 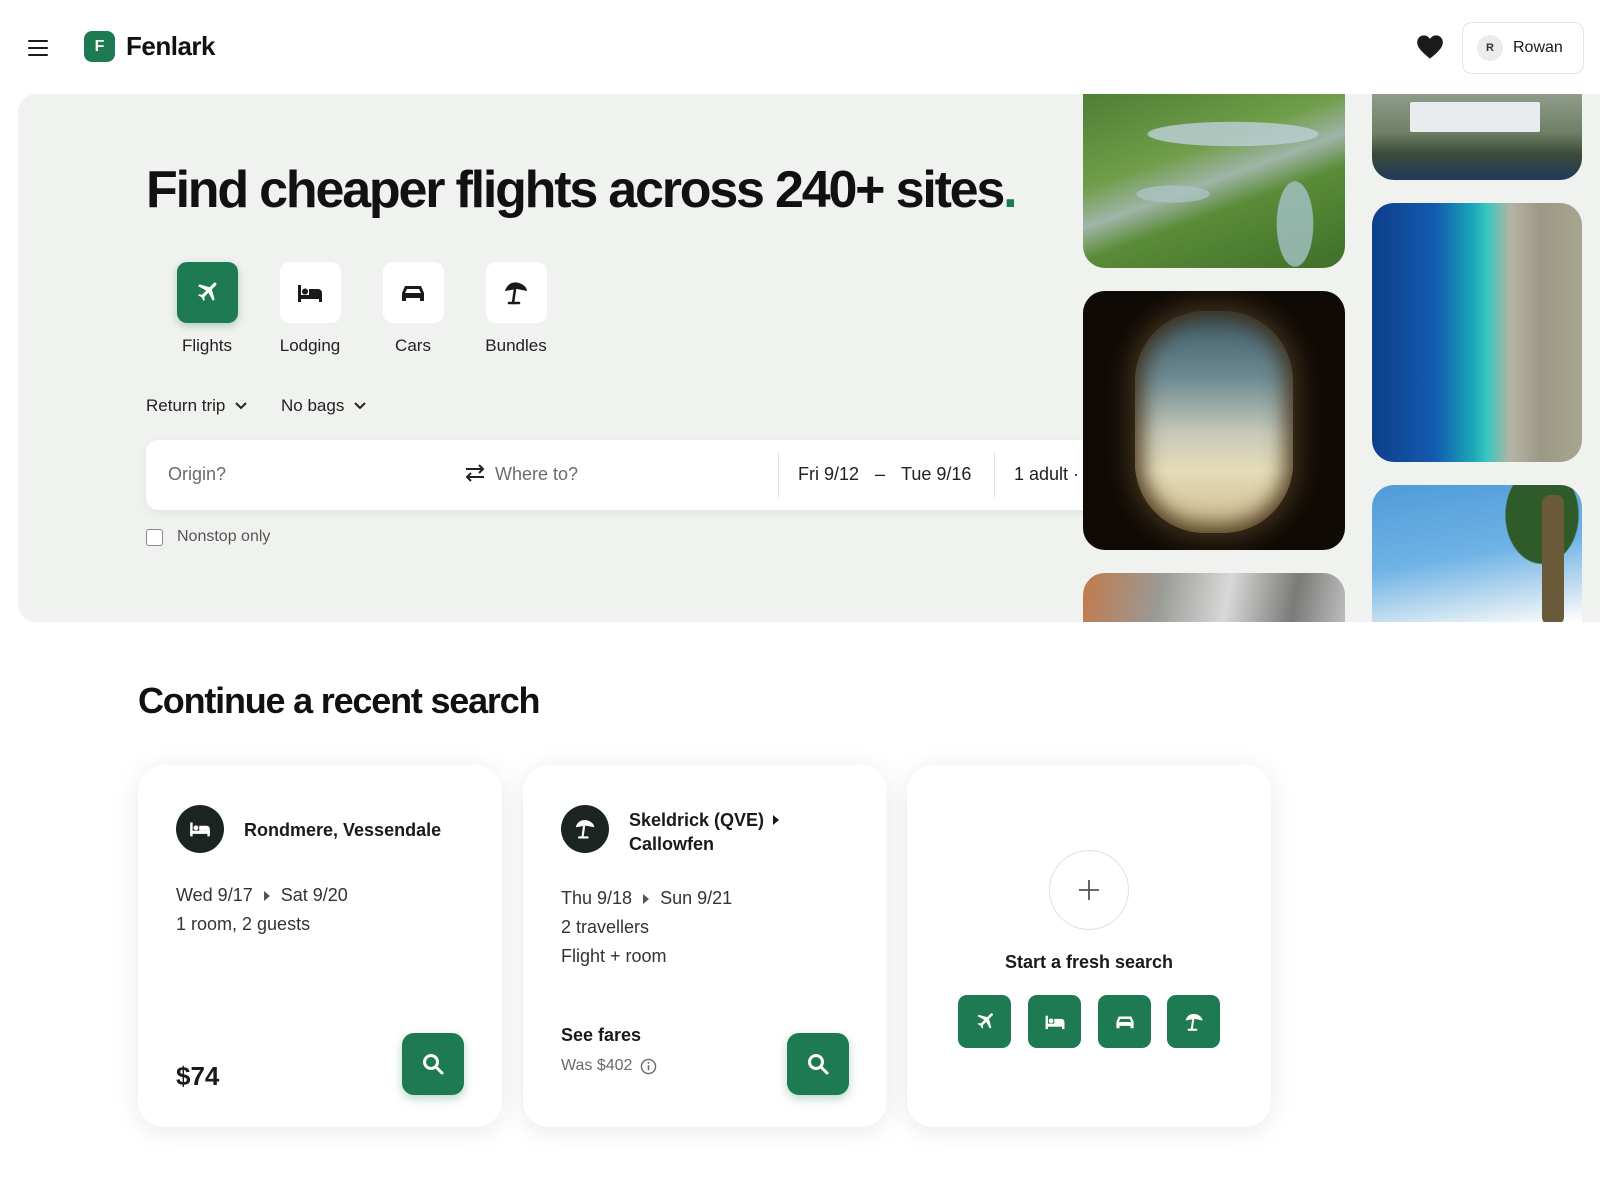 I want to click on tab-bundles: Bundles, so click(x=516, y=309).